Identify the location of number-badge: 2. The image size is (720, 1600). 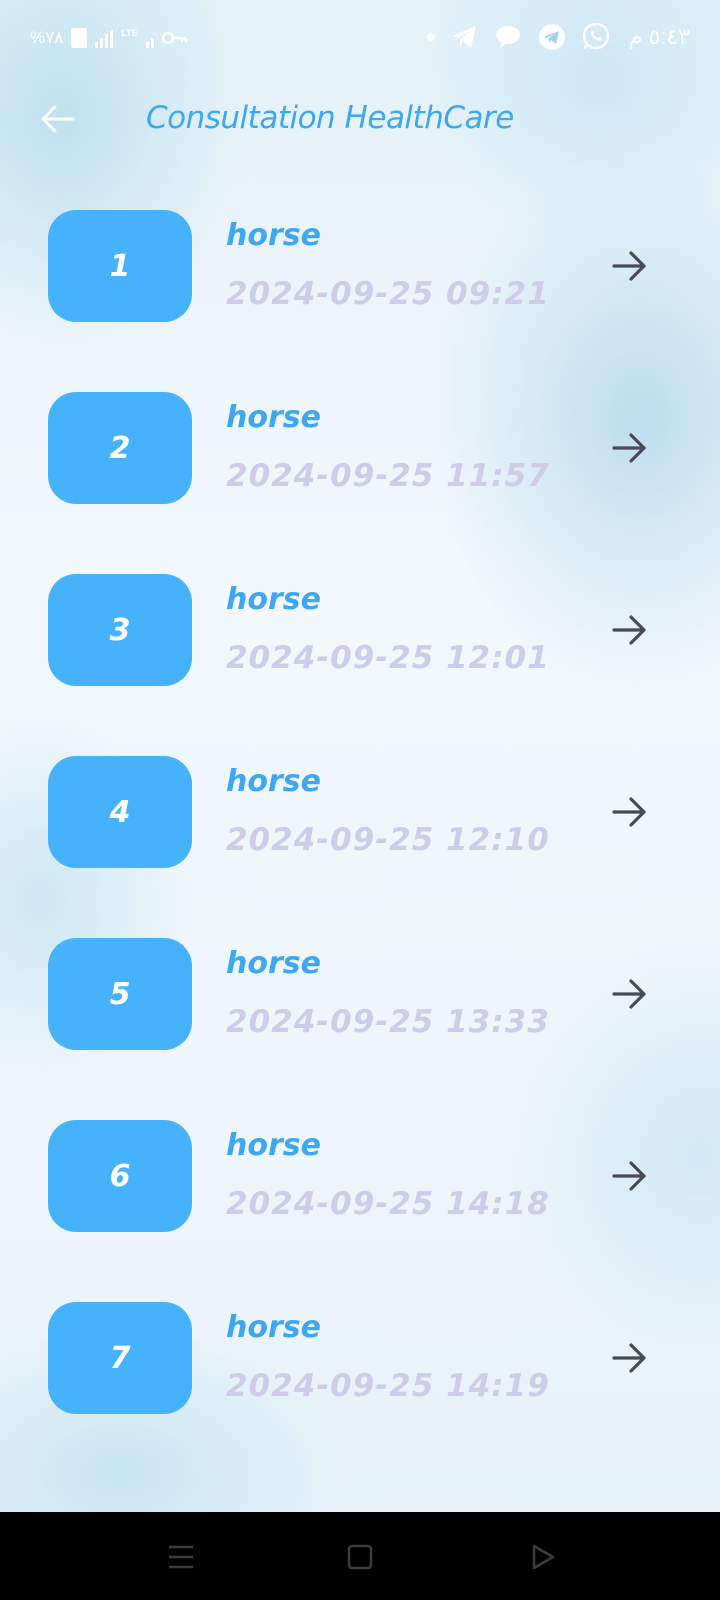
(120, 448).